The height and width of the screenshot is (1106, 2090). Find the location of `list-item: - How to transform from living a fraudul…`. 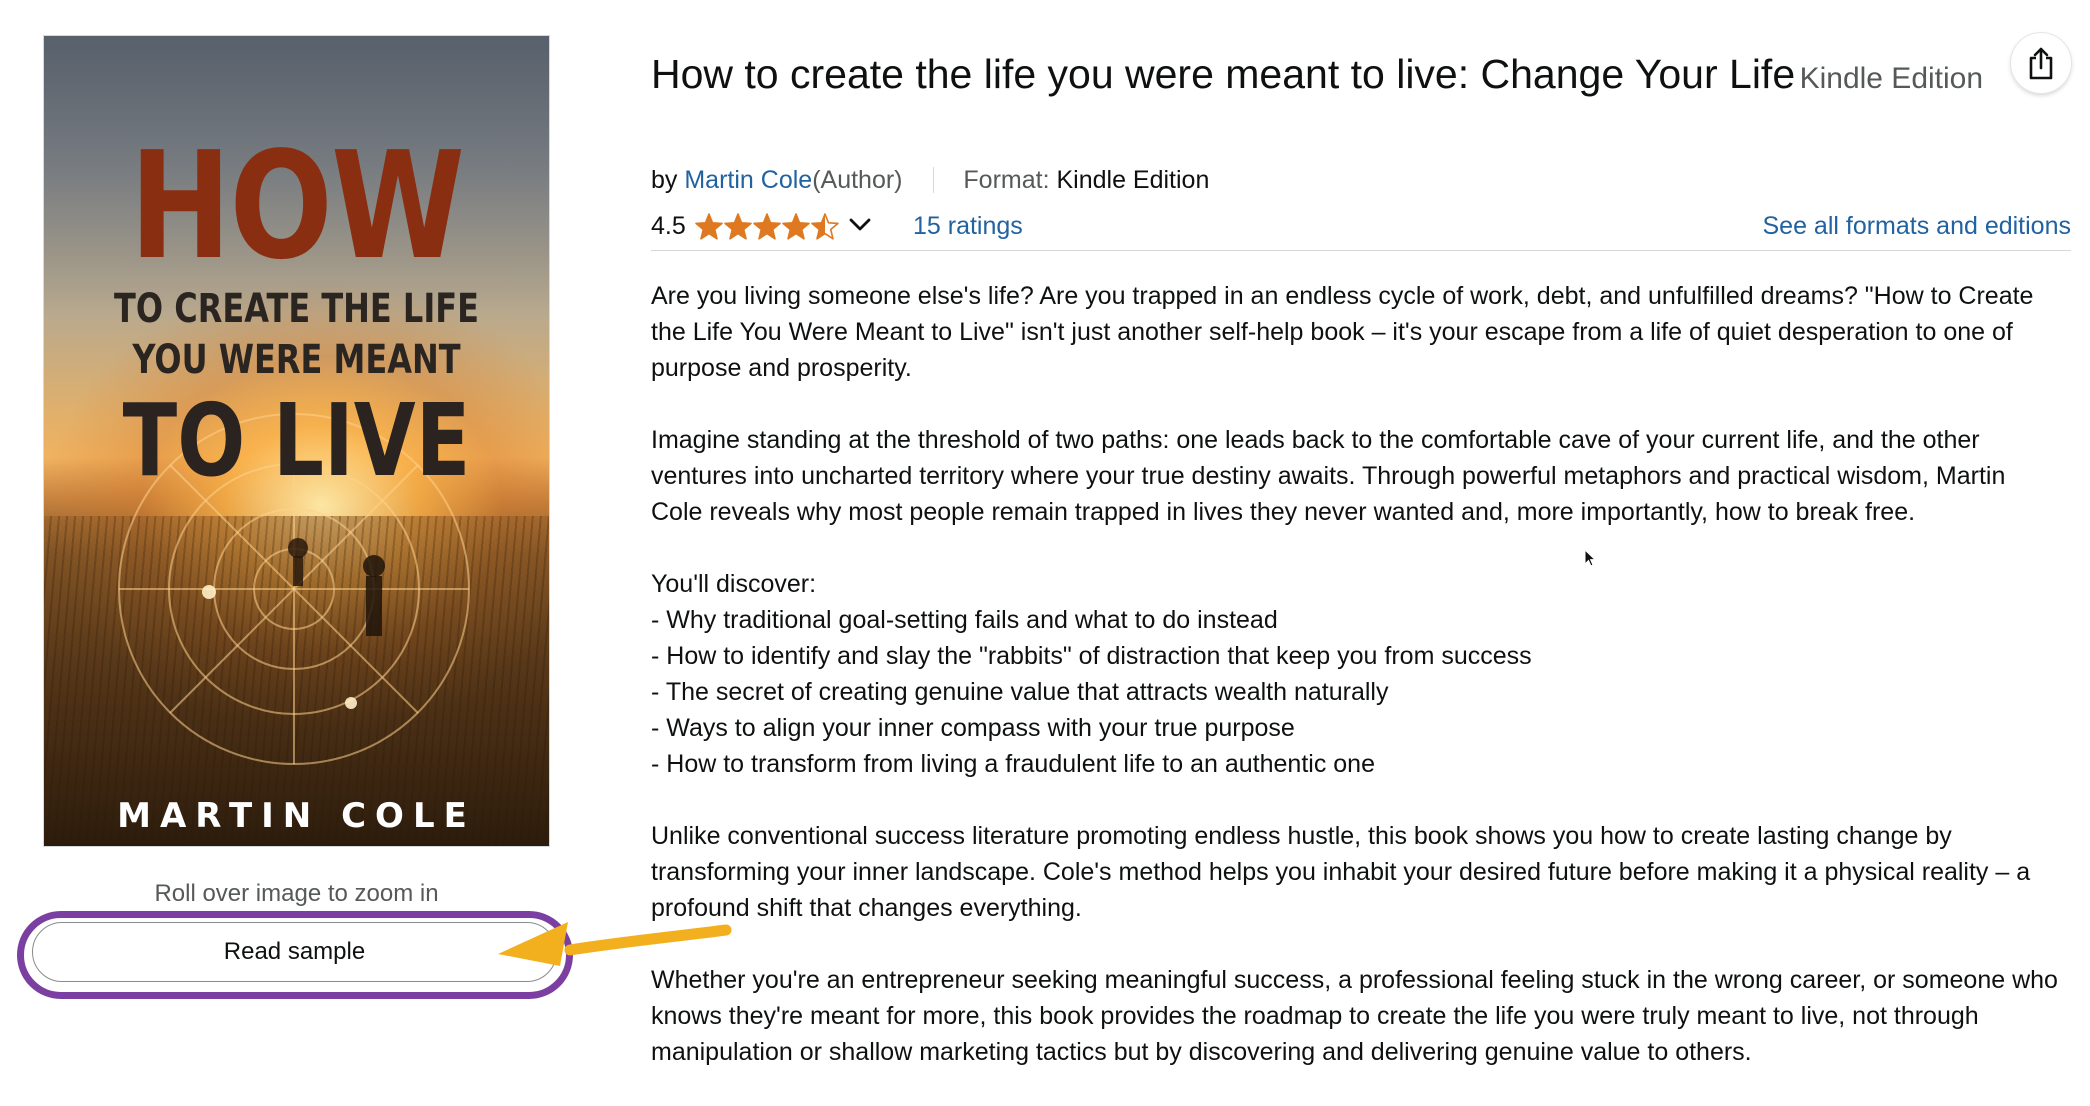

list-item: - How to transform from living a fraudul… is located at coordinates (1013, 764).